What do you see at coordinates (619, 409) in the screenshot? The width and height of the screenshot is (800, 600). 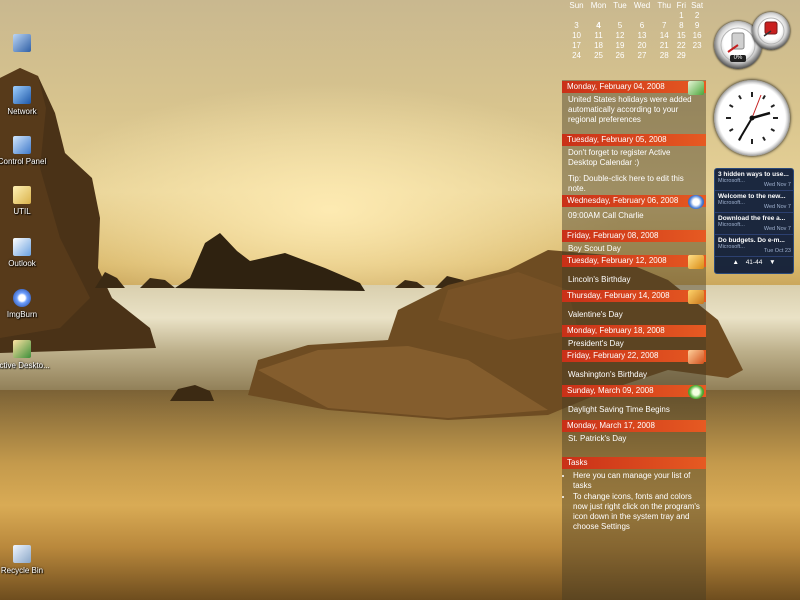 I see `note-text: Daylight Saving Time Begins` at bounding box center [619, 409].